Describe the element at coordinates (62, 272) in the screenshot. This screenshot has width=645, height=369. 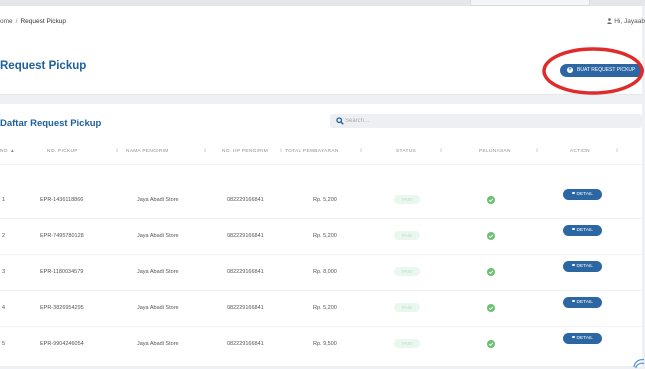
I see `cell-no-pickup: EPR-1180034579` at that location.